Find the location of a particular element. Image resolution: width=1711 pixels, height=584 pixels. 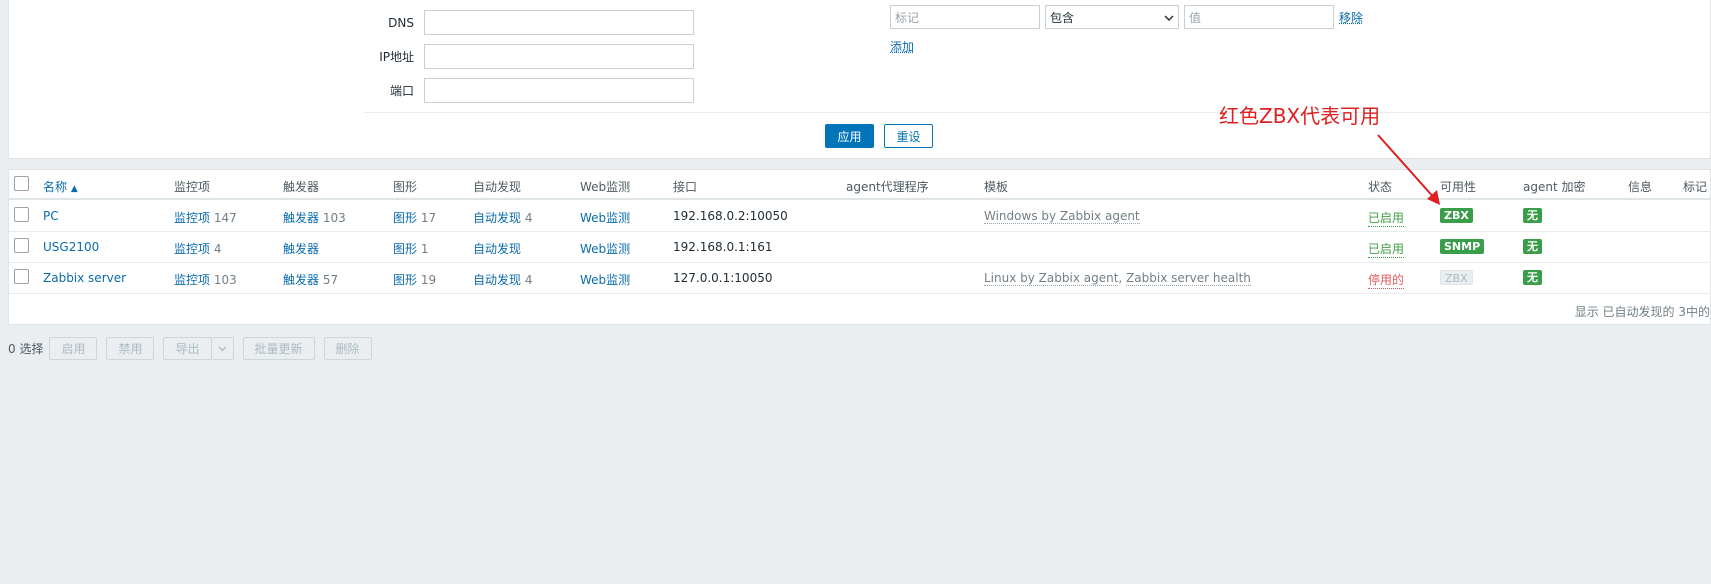

header-templates: 模板 is located at coordinates (996, 187).